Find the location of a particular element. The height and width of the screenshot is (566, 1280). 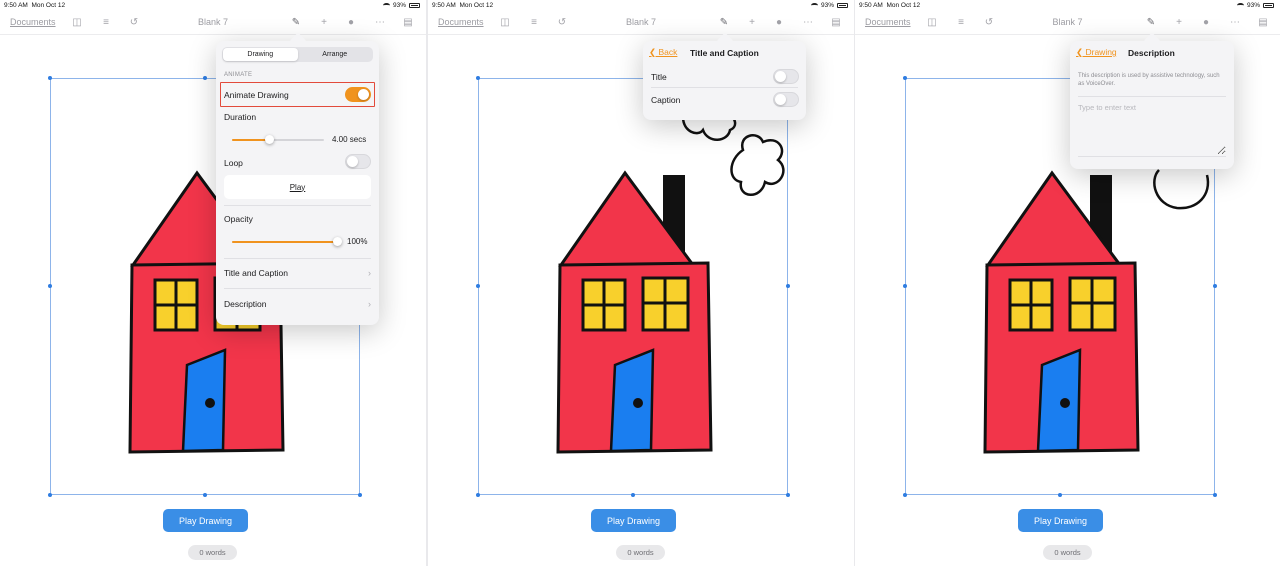

duration-slider-knob is located at coordinates (269, 139).